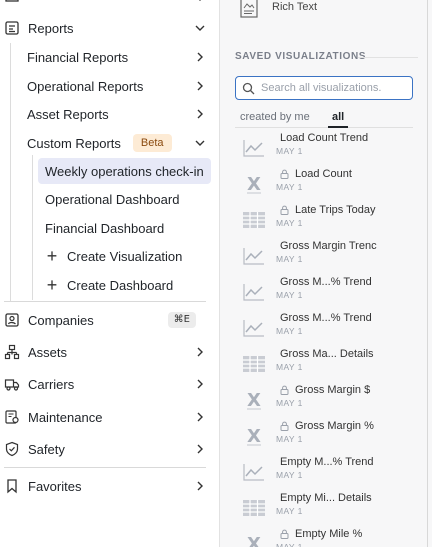 The width and height of the screenshot is (432, 547). I want to click on reports-icon, so click(12, 28).